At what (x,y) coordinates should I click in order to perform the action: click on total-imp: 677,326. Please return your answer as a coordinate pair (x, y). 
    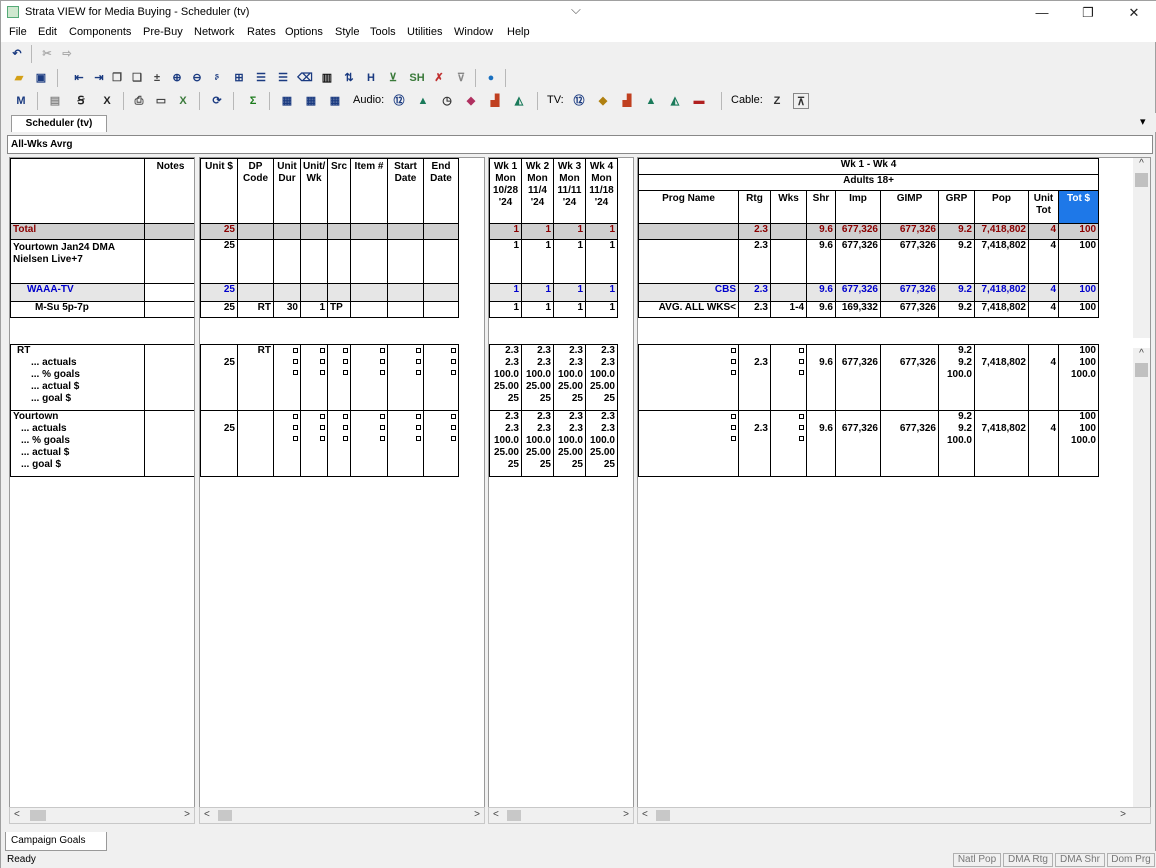
    Looking at the image, I should click on (858, 231).